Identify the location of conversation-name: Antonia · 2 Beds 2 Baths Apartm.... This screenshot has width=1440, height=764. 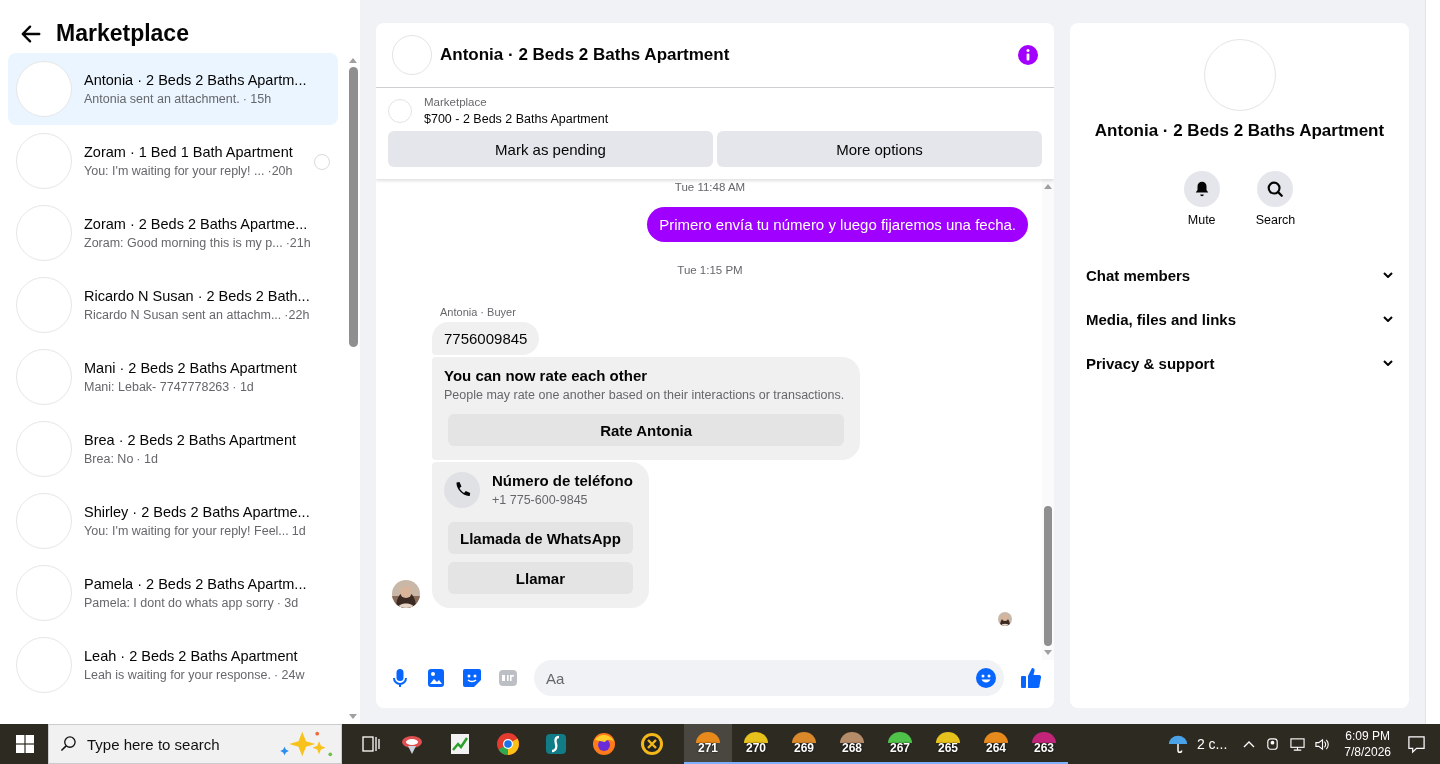
(195, 80).